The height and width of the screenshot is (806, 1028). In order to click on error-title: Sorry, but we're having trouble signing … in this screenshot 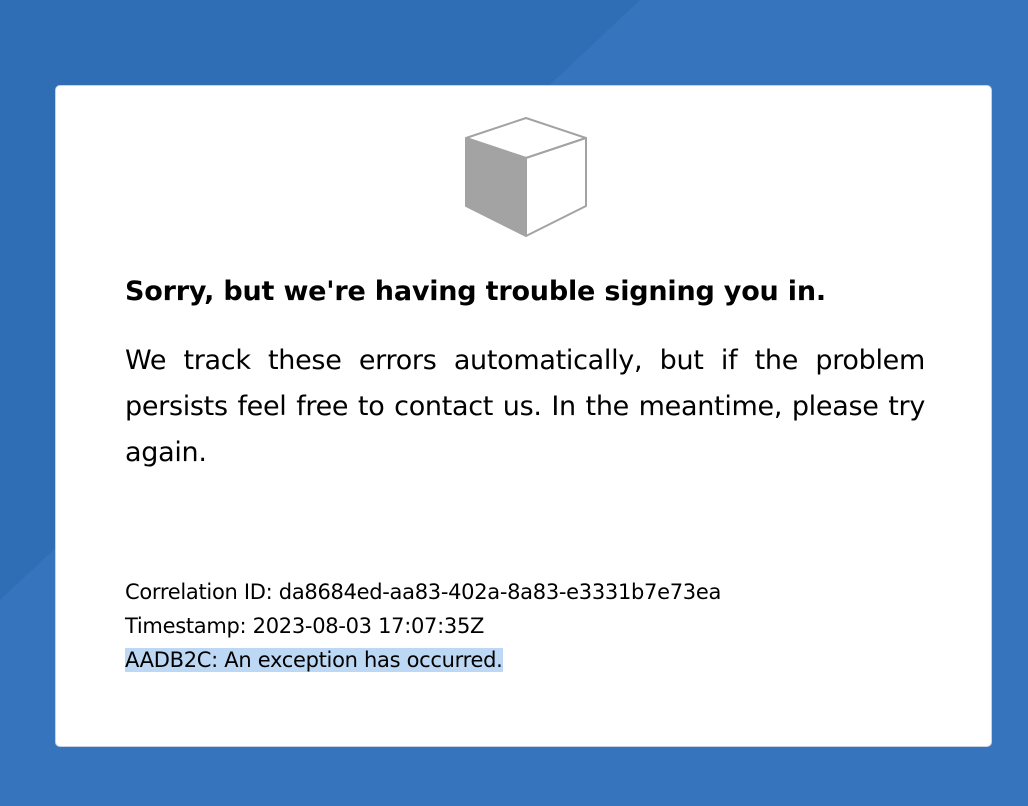, I will do `click(475, 291)`.